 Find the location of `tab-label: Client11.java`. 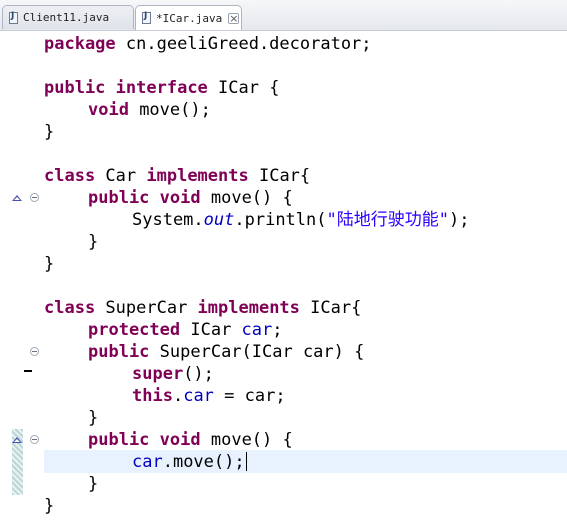

tab-label: Client11.java is located at coordinates (66, 17).